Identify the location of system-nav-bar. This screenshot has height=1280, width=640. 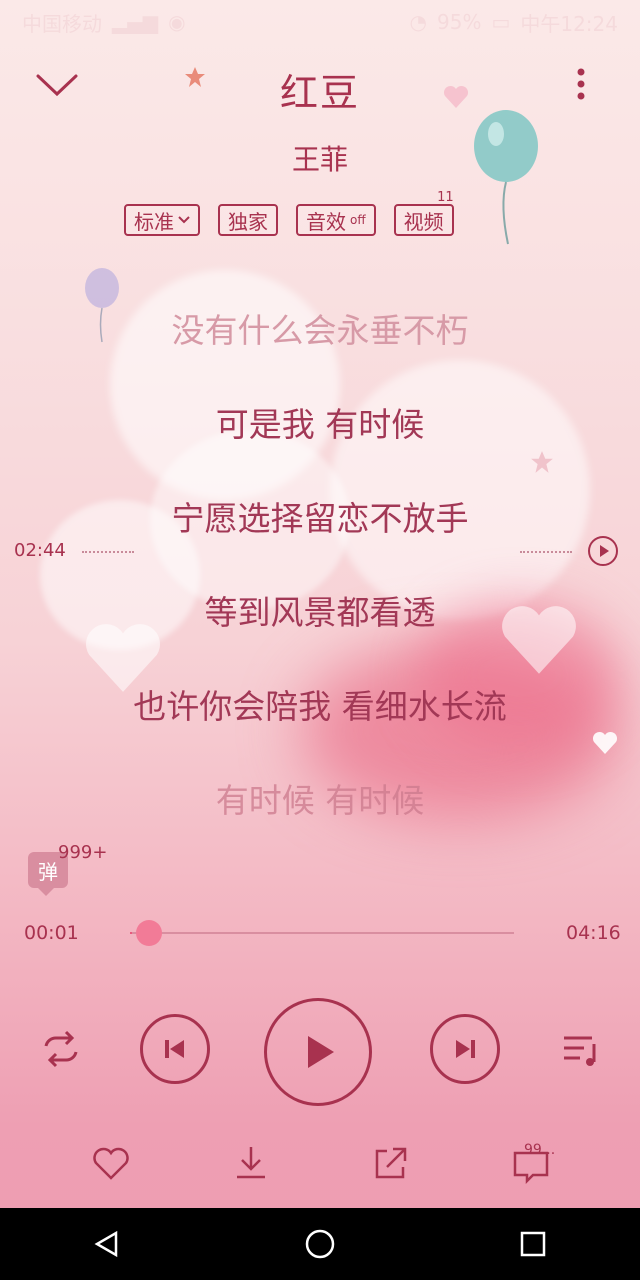
(320, 1244).